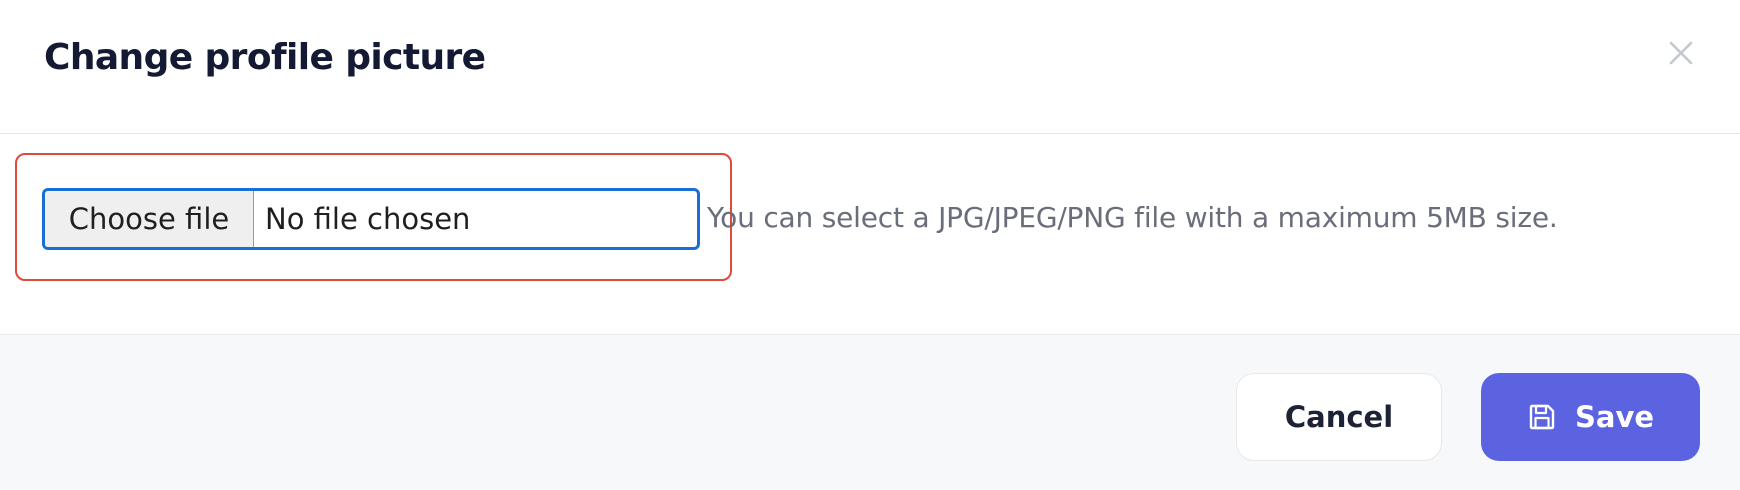 The image size is (1740, 490). I want to click on save-button: Save, so click(1590, 417).